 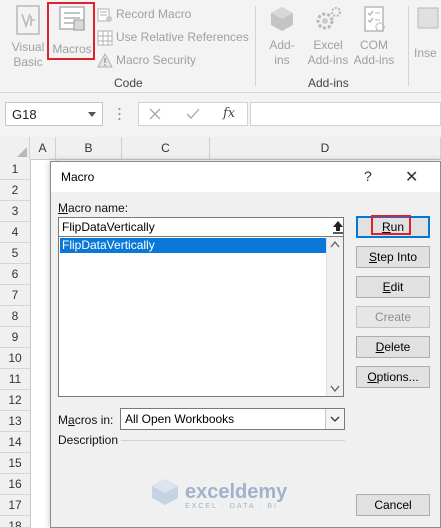 I want to click on macros-in-value: All Open Workbooks, so click(x=180, y=419).